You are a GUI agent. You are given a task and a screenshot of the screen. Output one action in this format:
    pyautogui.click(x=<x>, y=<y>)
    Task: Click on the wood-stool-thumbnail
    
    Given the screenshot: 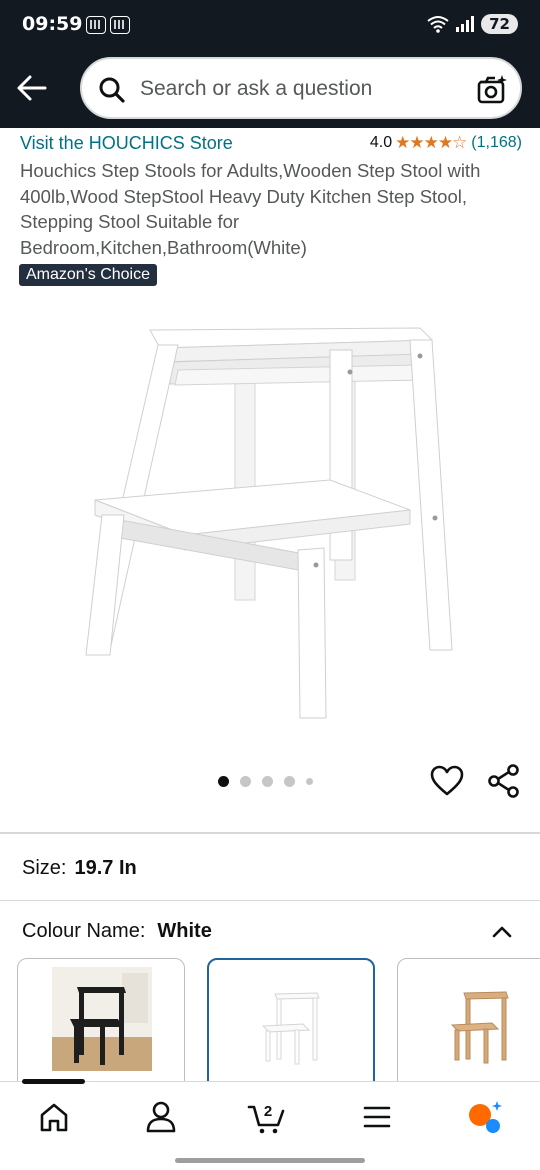 What is the action you would take?
    pyautogui.click(x=479, y=1027)
    